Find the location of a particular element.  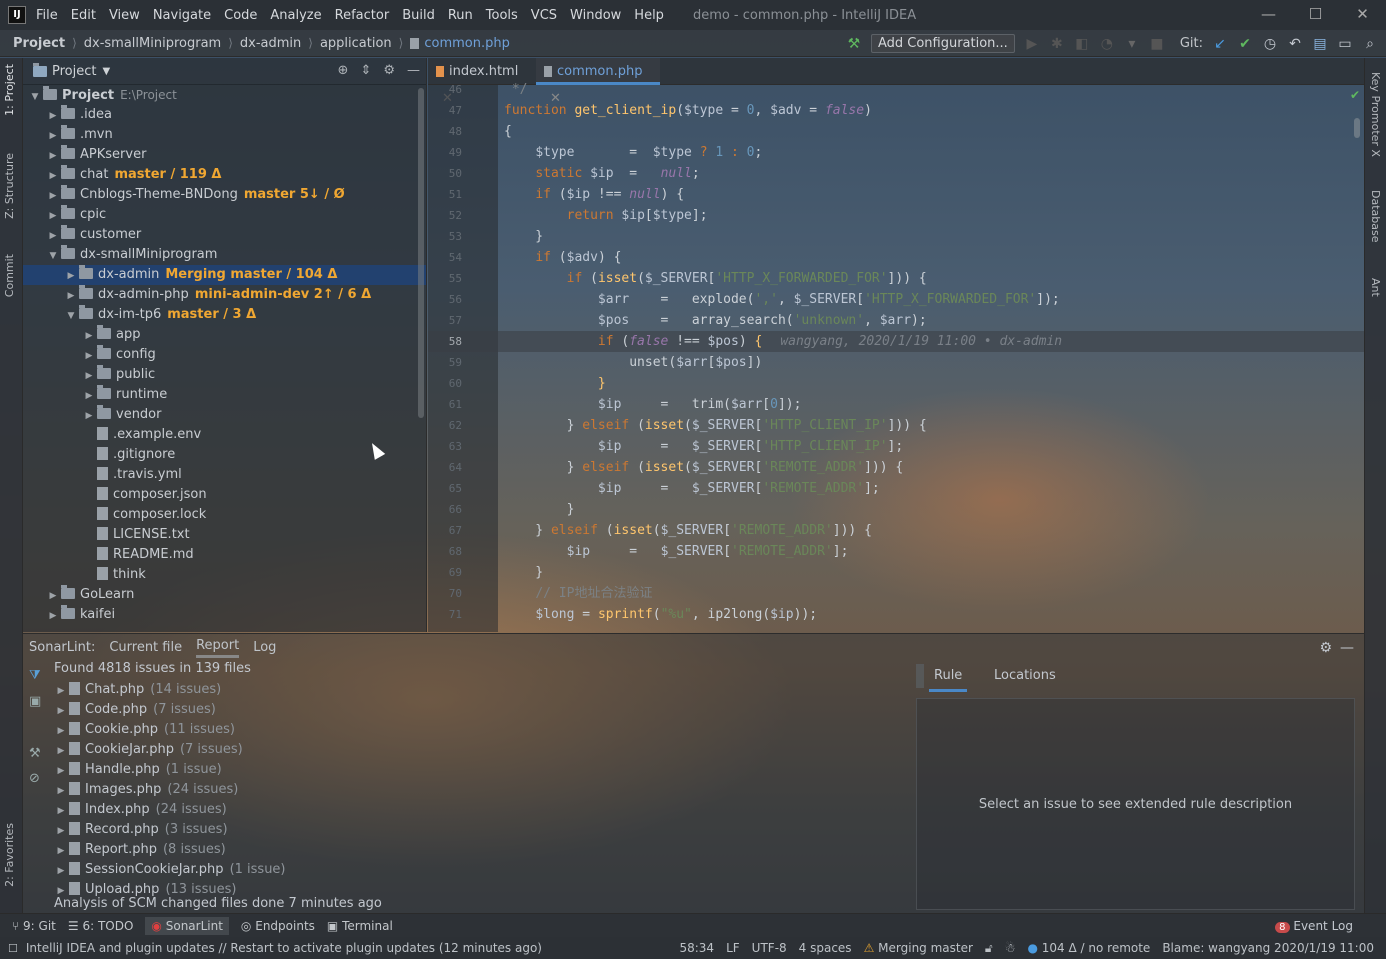

issue-file-row: ▶ SessionCookieJar.php (1 issue) is located at coordinates (169, 870).